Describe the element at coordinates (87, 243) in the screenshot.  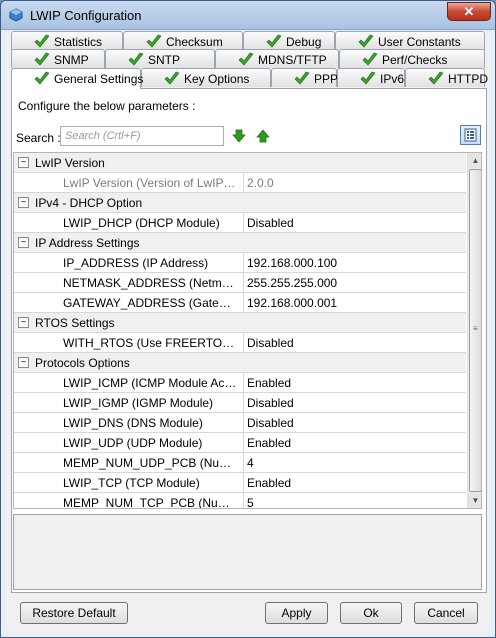
I see `category-name: IP Address Settings` at that location.